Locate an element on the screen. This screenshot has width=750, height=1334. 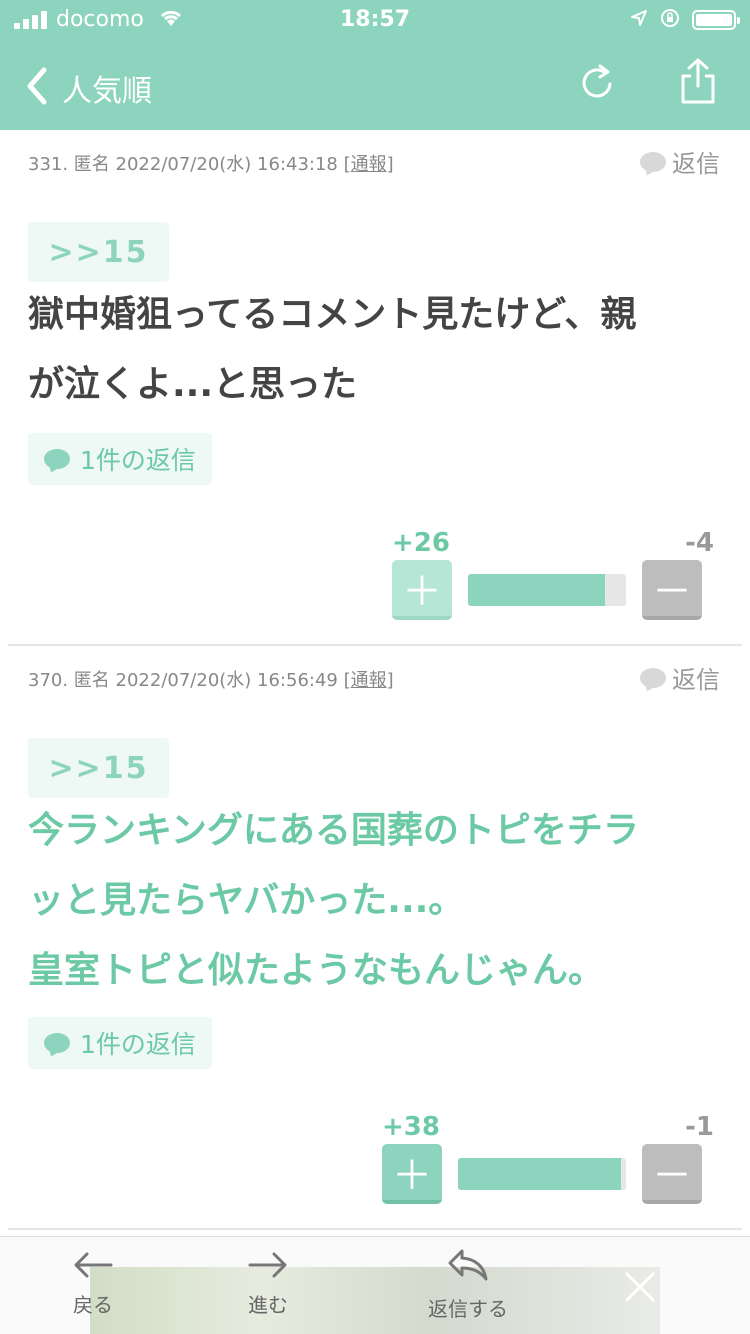
forward-label: 進む is located at coordinates (268, 1305).